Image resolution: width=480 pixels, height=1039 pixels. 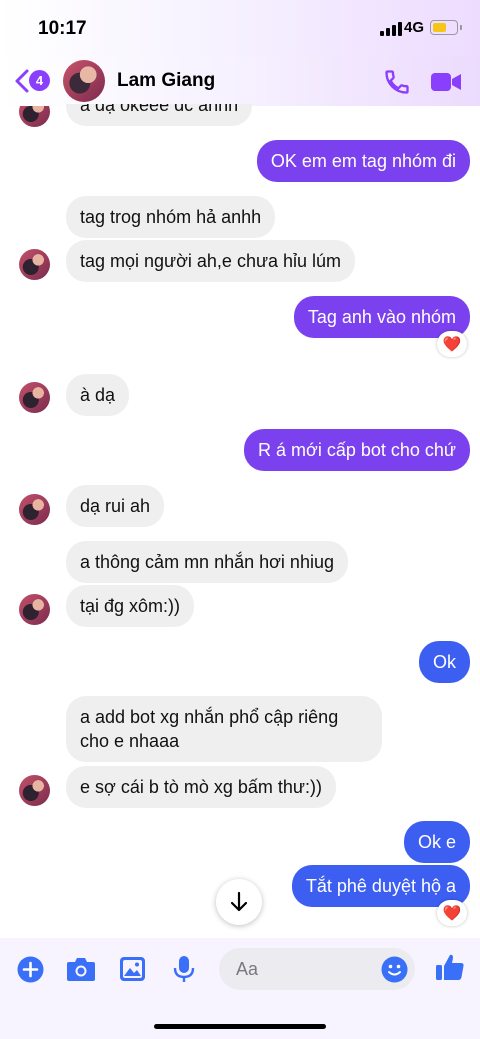 What do you see at coordinates (98, 395) in the screenshot?
I see `message-bubble-incoming: à dạ` at bounding box center [98, 395].